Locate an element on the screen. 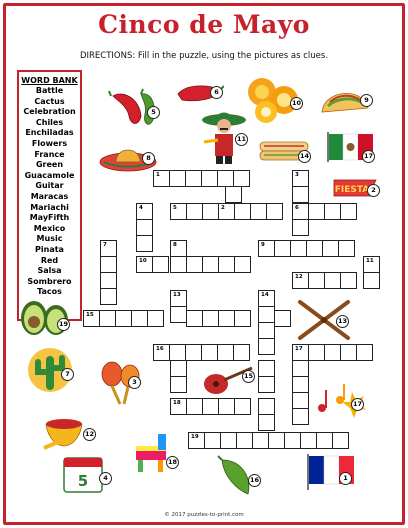 The width and height of the screenshot is (408, 528). grid-cell: 9 is located at coordinates (266, 248).